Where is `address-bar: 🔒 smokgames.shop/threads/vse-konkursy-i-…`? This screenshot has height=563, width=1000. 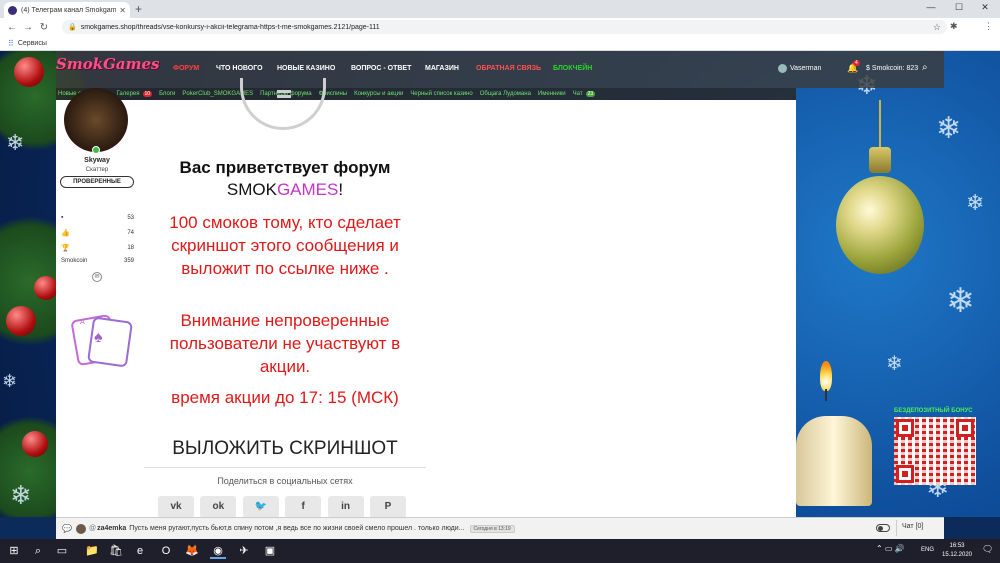
address-bar: 🔒 smokgames.shop/threads/vse-konkursy-i-… is located at coordinates (504, 27).